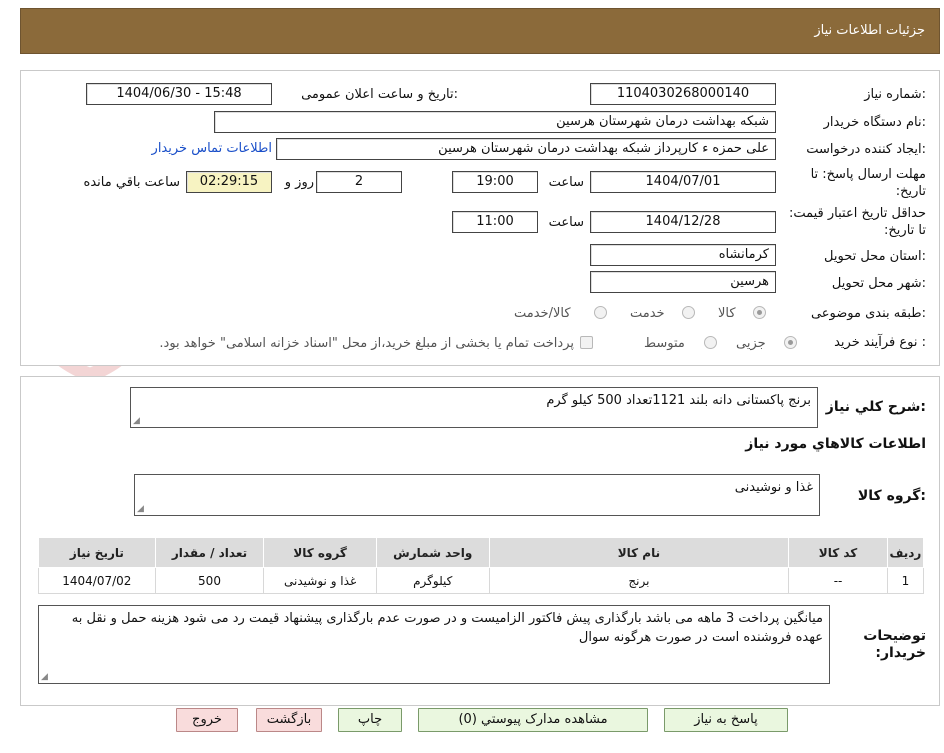 The image size is (944, 753). I want to click on remaining-word: ساعت باقي مانده, so click(131, 182).